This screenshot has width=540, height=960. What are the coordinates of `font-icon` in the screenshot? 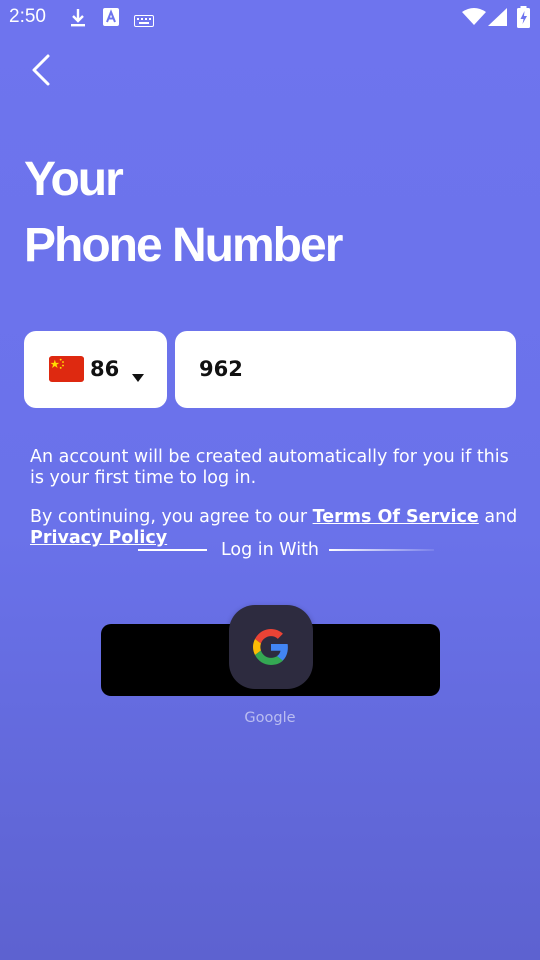 It's located at (111, 19).